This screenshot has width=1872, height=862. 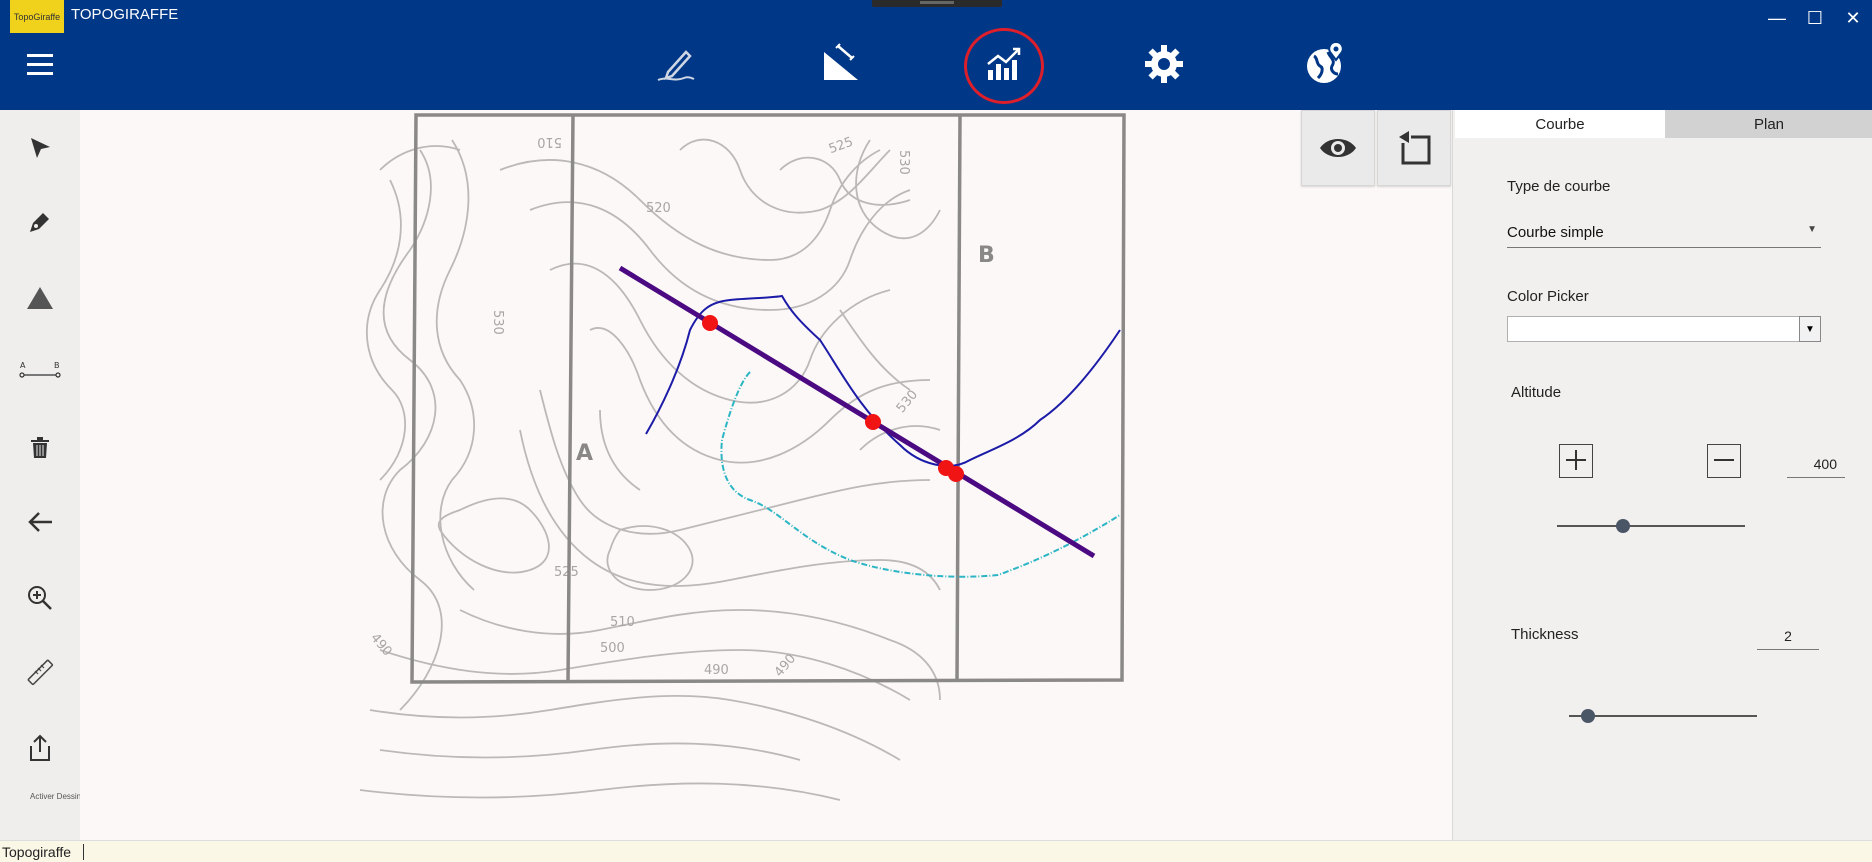 I want to click on plus-icon, so click(x=1576, y=460).